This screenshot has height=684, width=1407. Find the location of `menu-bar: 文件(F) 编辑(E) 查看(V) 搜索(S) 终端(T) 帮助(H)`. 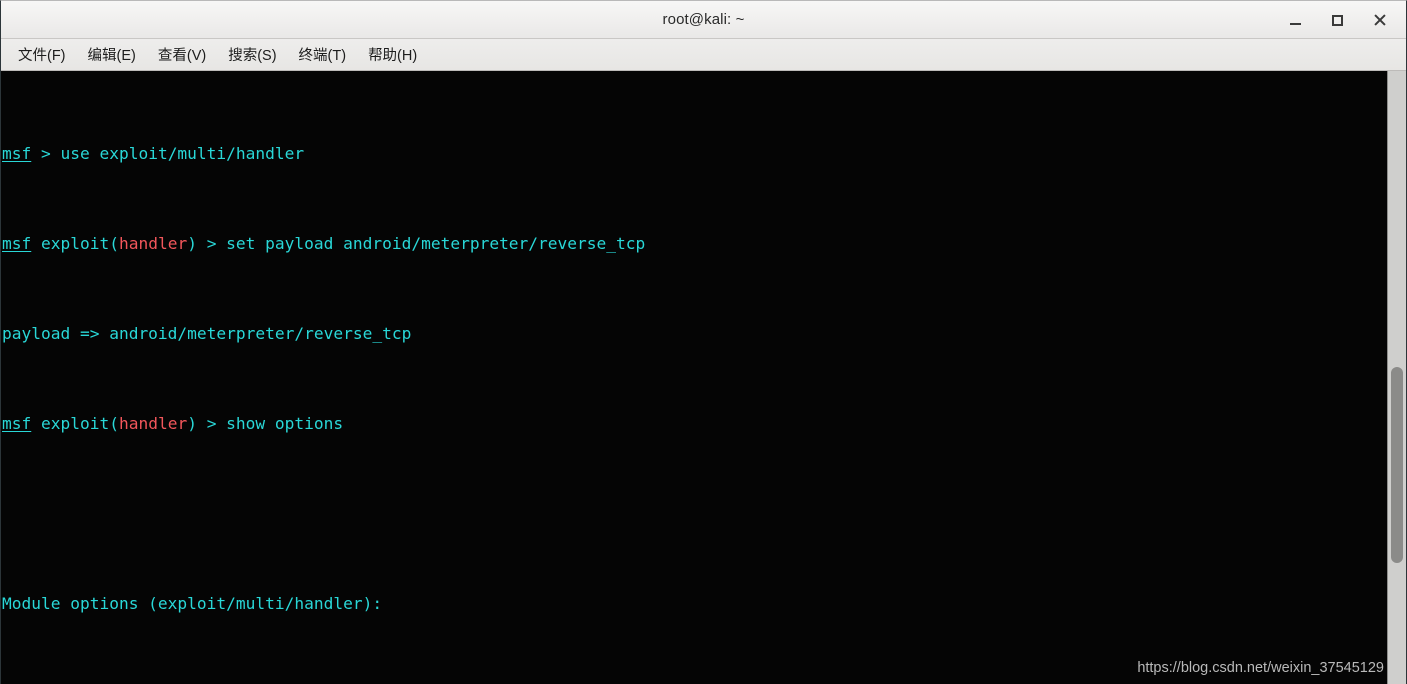

menu-bar: 文件(F) 编辑(E) 查看(V) 搜索(S) 终端(T) 帮助(H) is located at coordinates (703, 55).